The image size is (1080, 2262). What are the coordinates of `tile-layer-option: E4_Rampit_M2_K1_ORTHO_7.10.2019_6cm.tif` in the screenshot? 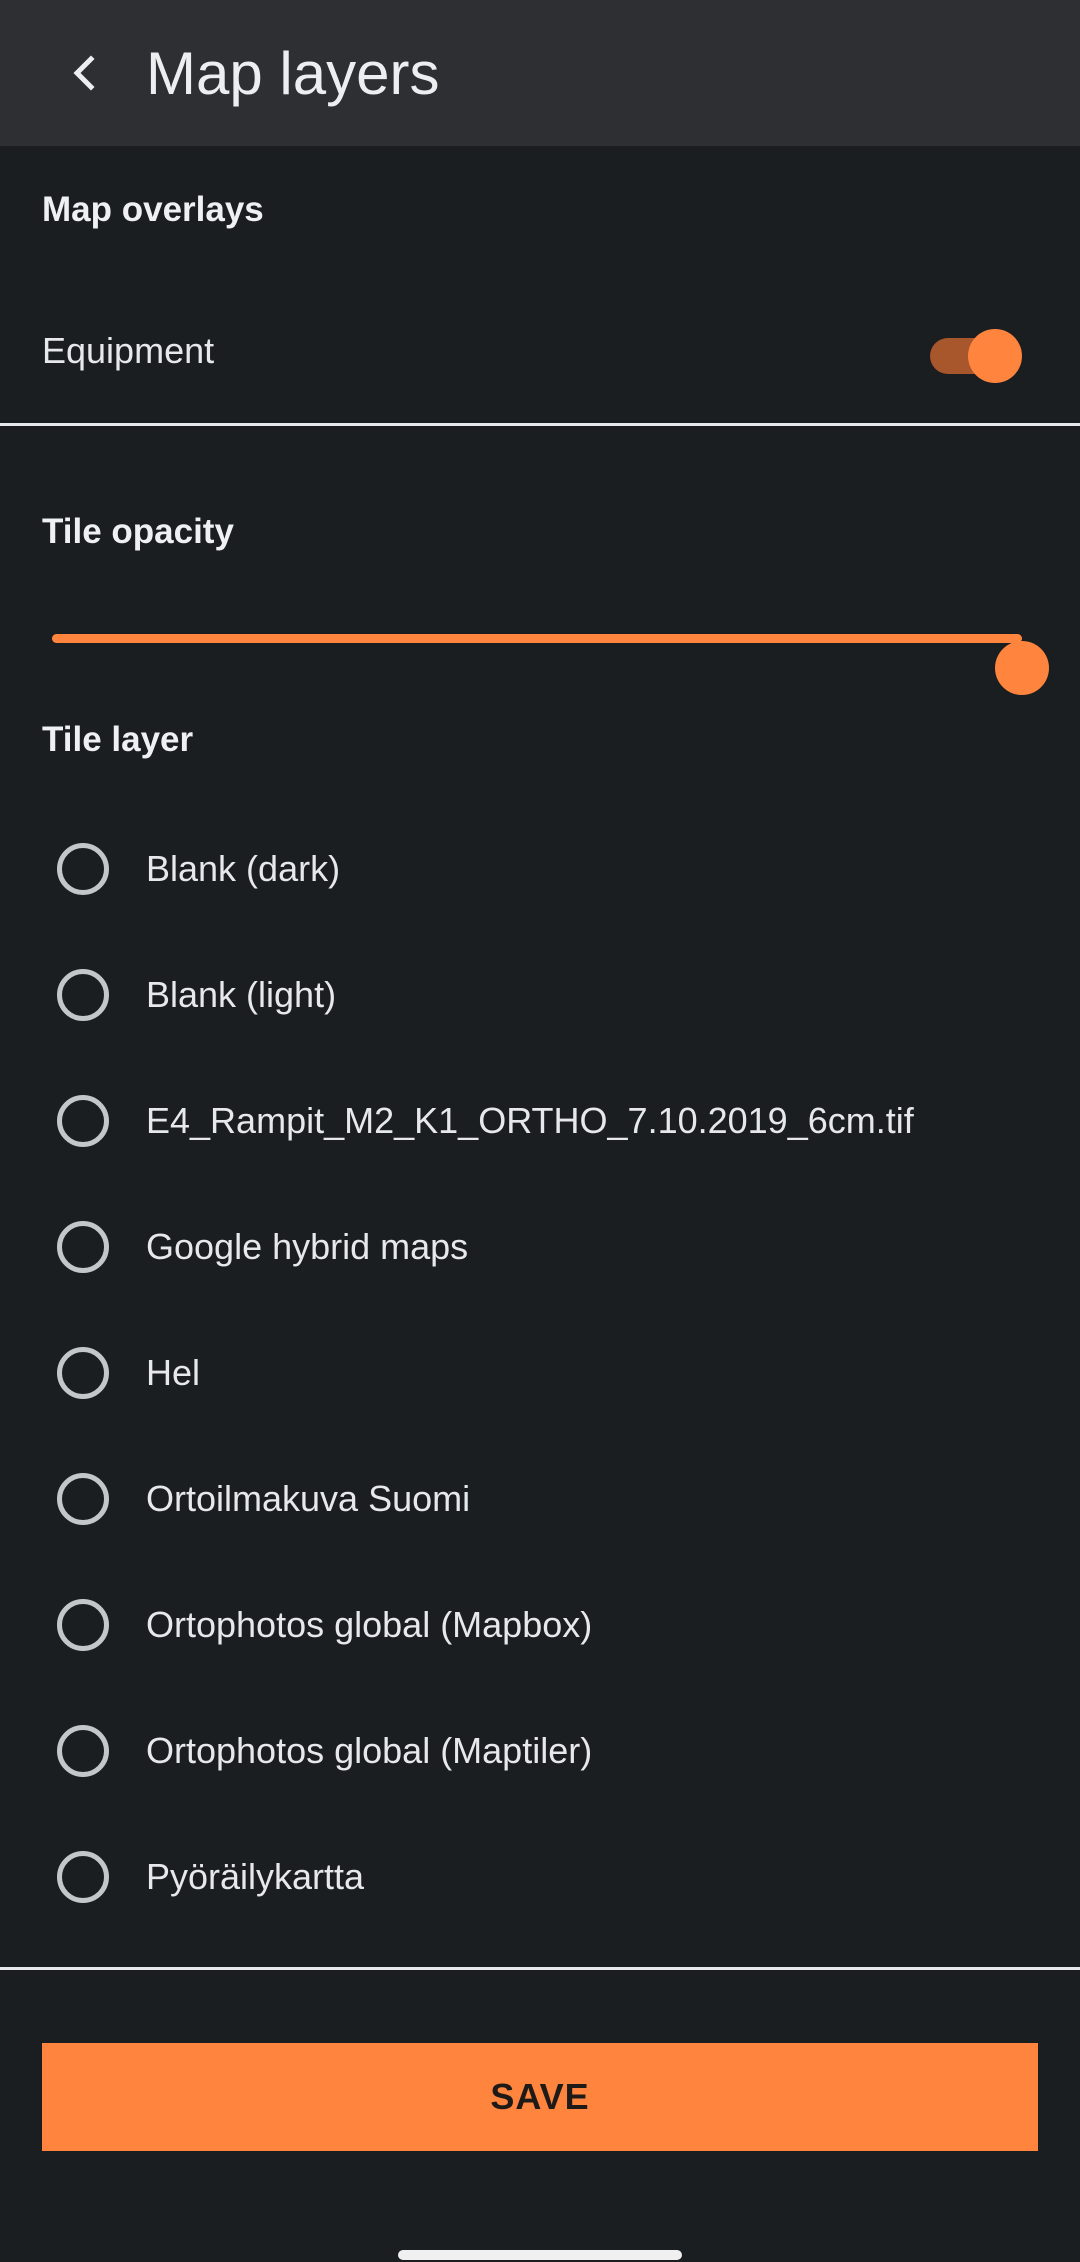 It's located at (540, 1121).